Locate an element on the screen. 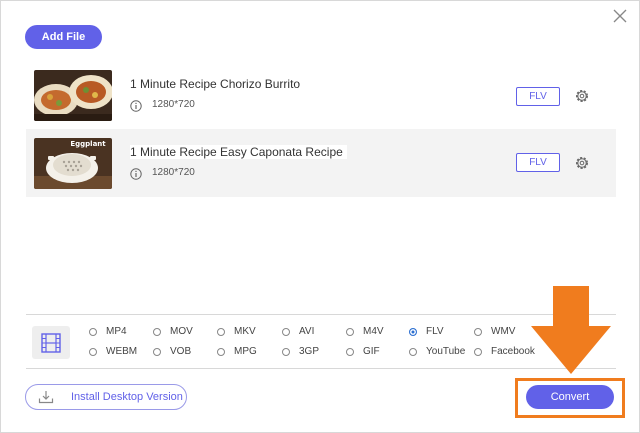 This screenshot has height=433, width=640. format-option-avi: AVI is located at coordinates (298, 331).